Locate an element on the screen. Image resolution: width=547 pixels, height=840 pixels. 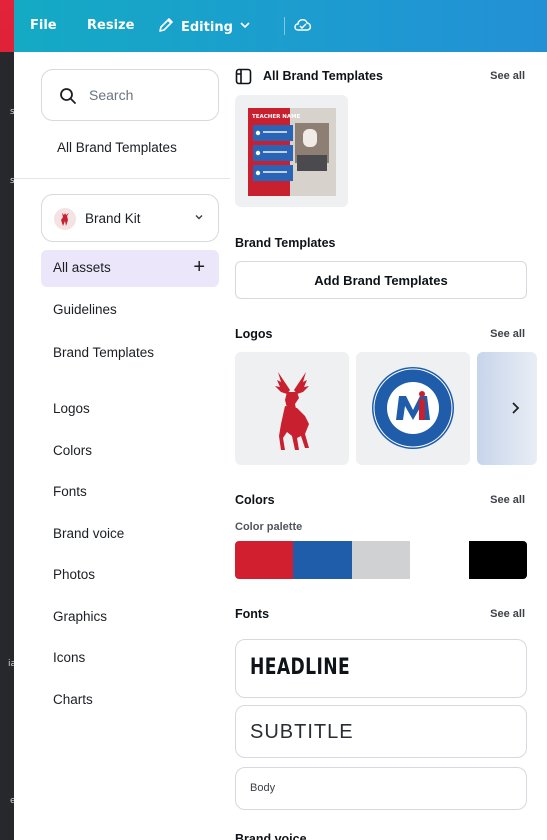
brand-kit-avatar is located at coordinates (65, 219).